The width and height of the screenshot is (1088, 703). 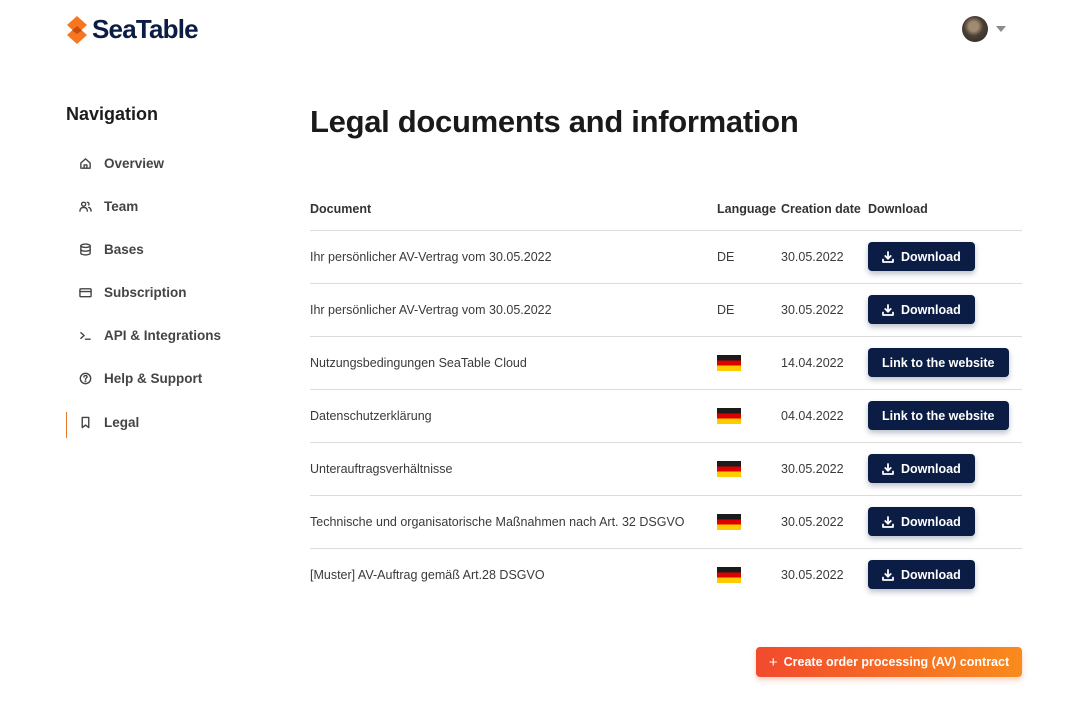 I want to click on database-icon, so click(x=85, y=249).